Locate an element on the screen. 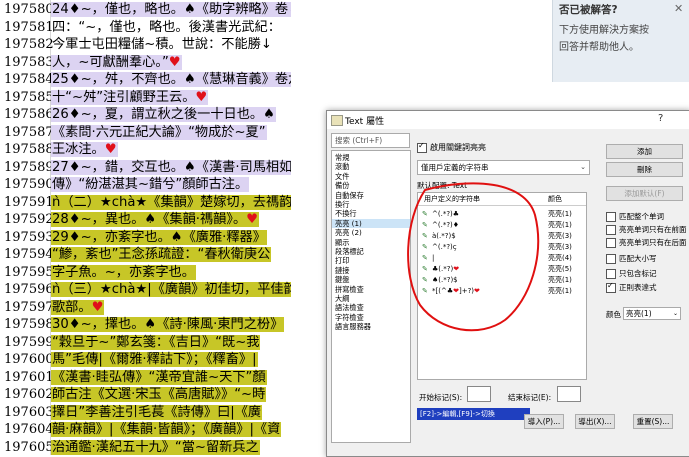  hint-panel: 否已被解答? ✕ 下方使用解決方案按 回答并帮助他人。 is located at coordinates (620, 41).